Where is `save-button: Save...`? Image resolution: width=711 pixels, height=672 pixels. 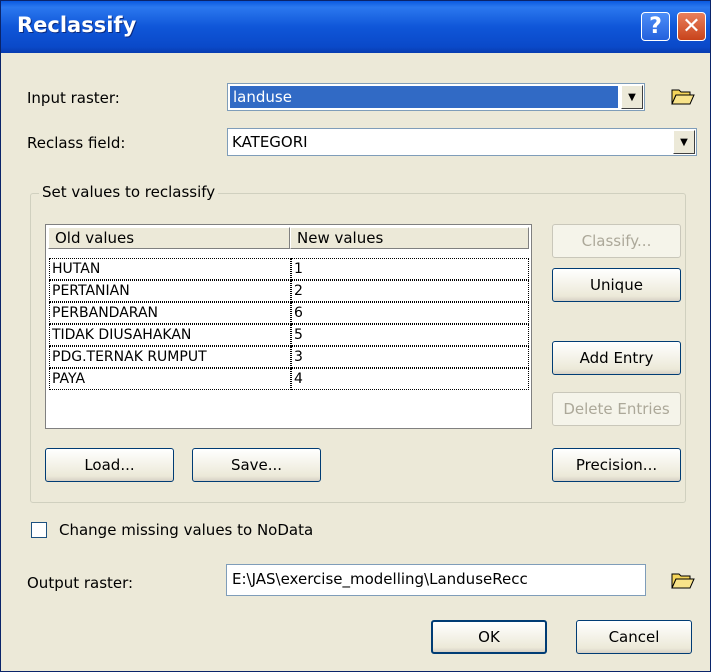 save-button: Save... is located at coordinates (256, 465).